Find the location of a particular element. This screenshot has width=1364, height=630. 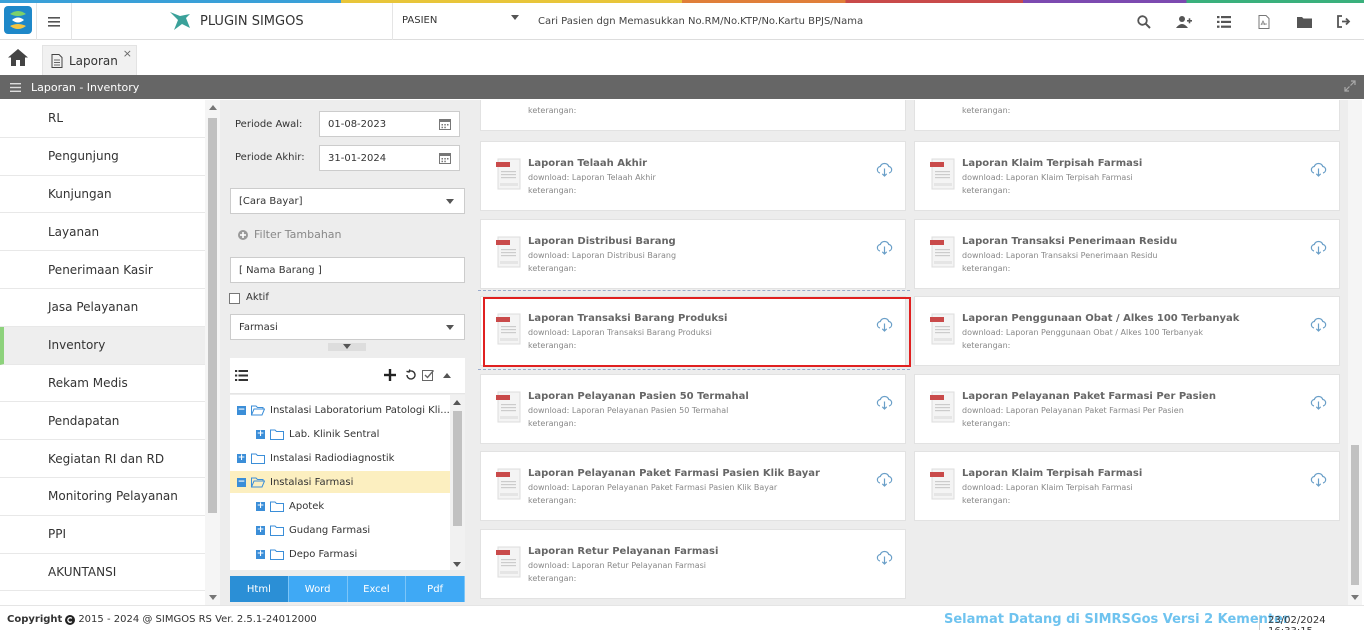

report-card-partial-left: keterangan: is located at coordinates (693, 115).